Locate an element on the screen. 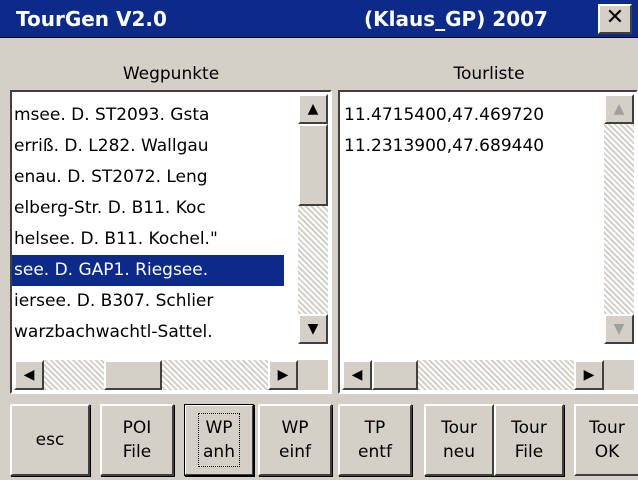 The width and height of the screenshot is (638, 480). tour-ok-button: Tour OK is located at coordinates (606, 440).